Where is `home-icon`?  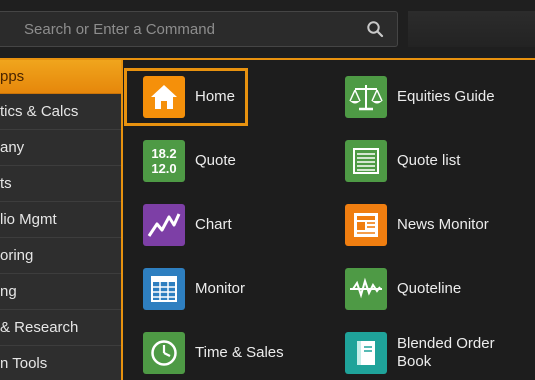 home-icon is located at coordinates (164, 97).